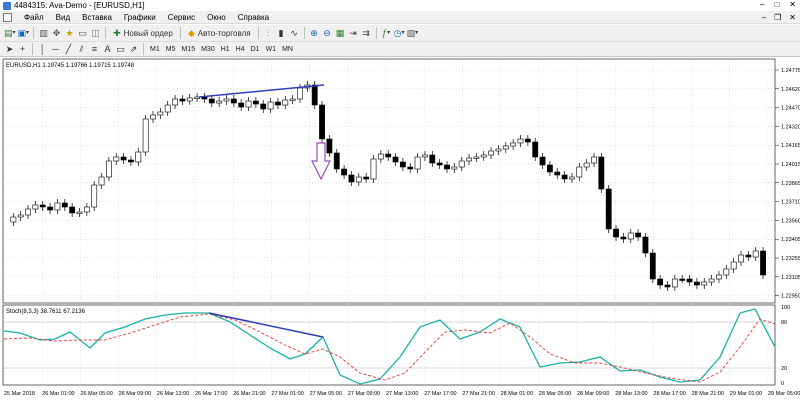 This screenshot has height=400, width=800. What do you see at coordinates (171, 49) in the screenshot?
I see `timeframe-m5: M5` at bounding box center [171, 49].